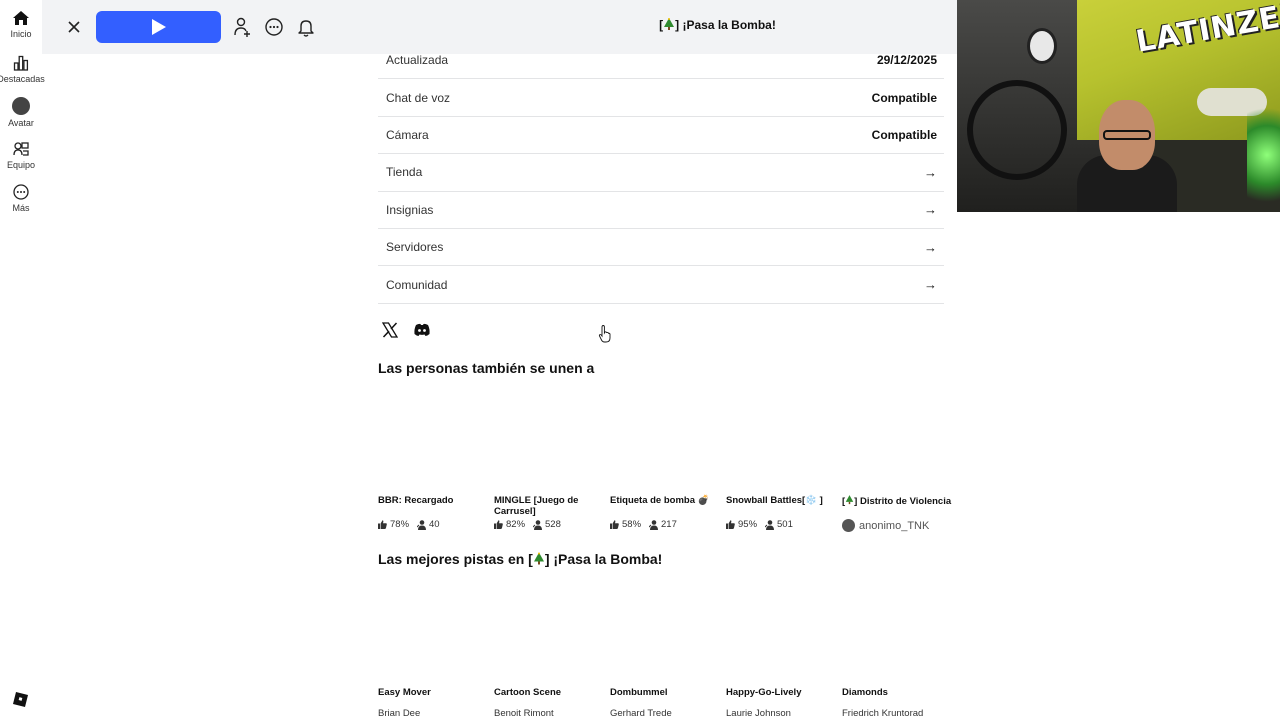 The image size is (1280, 720). I want to click on nav-label: Más, so click(21, 208).